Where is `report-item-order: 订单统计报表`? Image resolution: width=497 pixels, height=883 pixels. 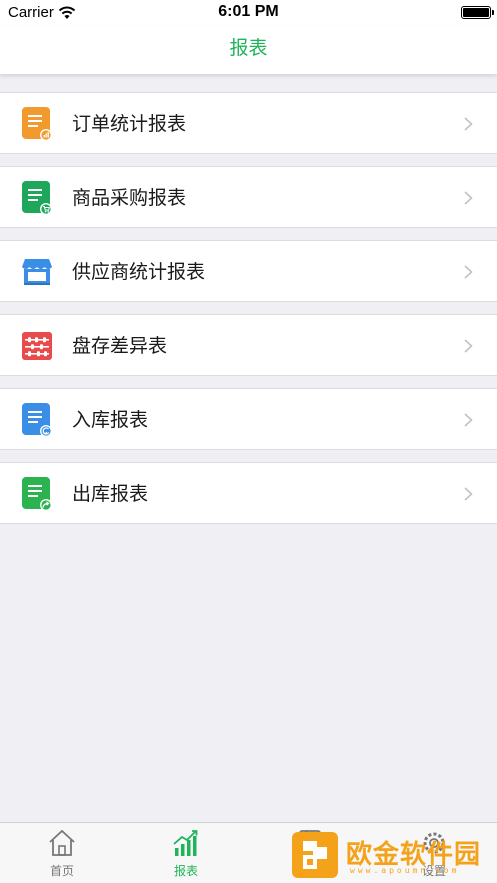 report-item-order: 订单统计报表 is located at coordinates (248, 123).